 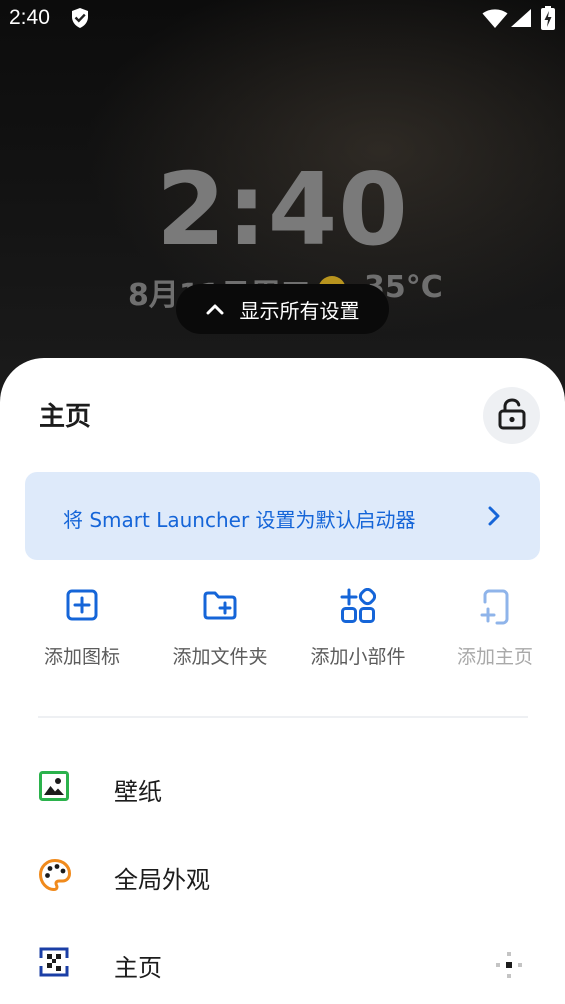 What do you see at coordinates (495, 608) in the screenshot?
I see `add-page-icon` at bounding box center [495, 608].